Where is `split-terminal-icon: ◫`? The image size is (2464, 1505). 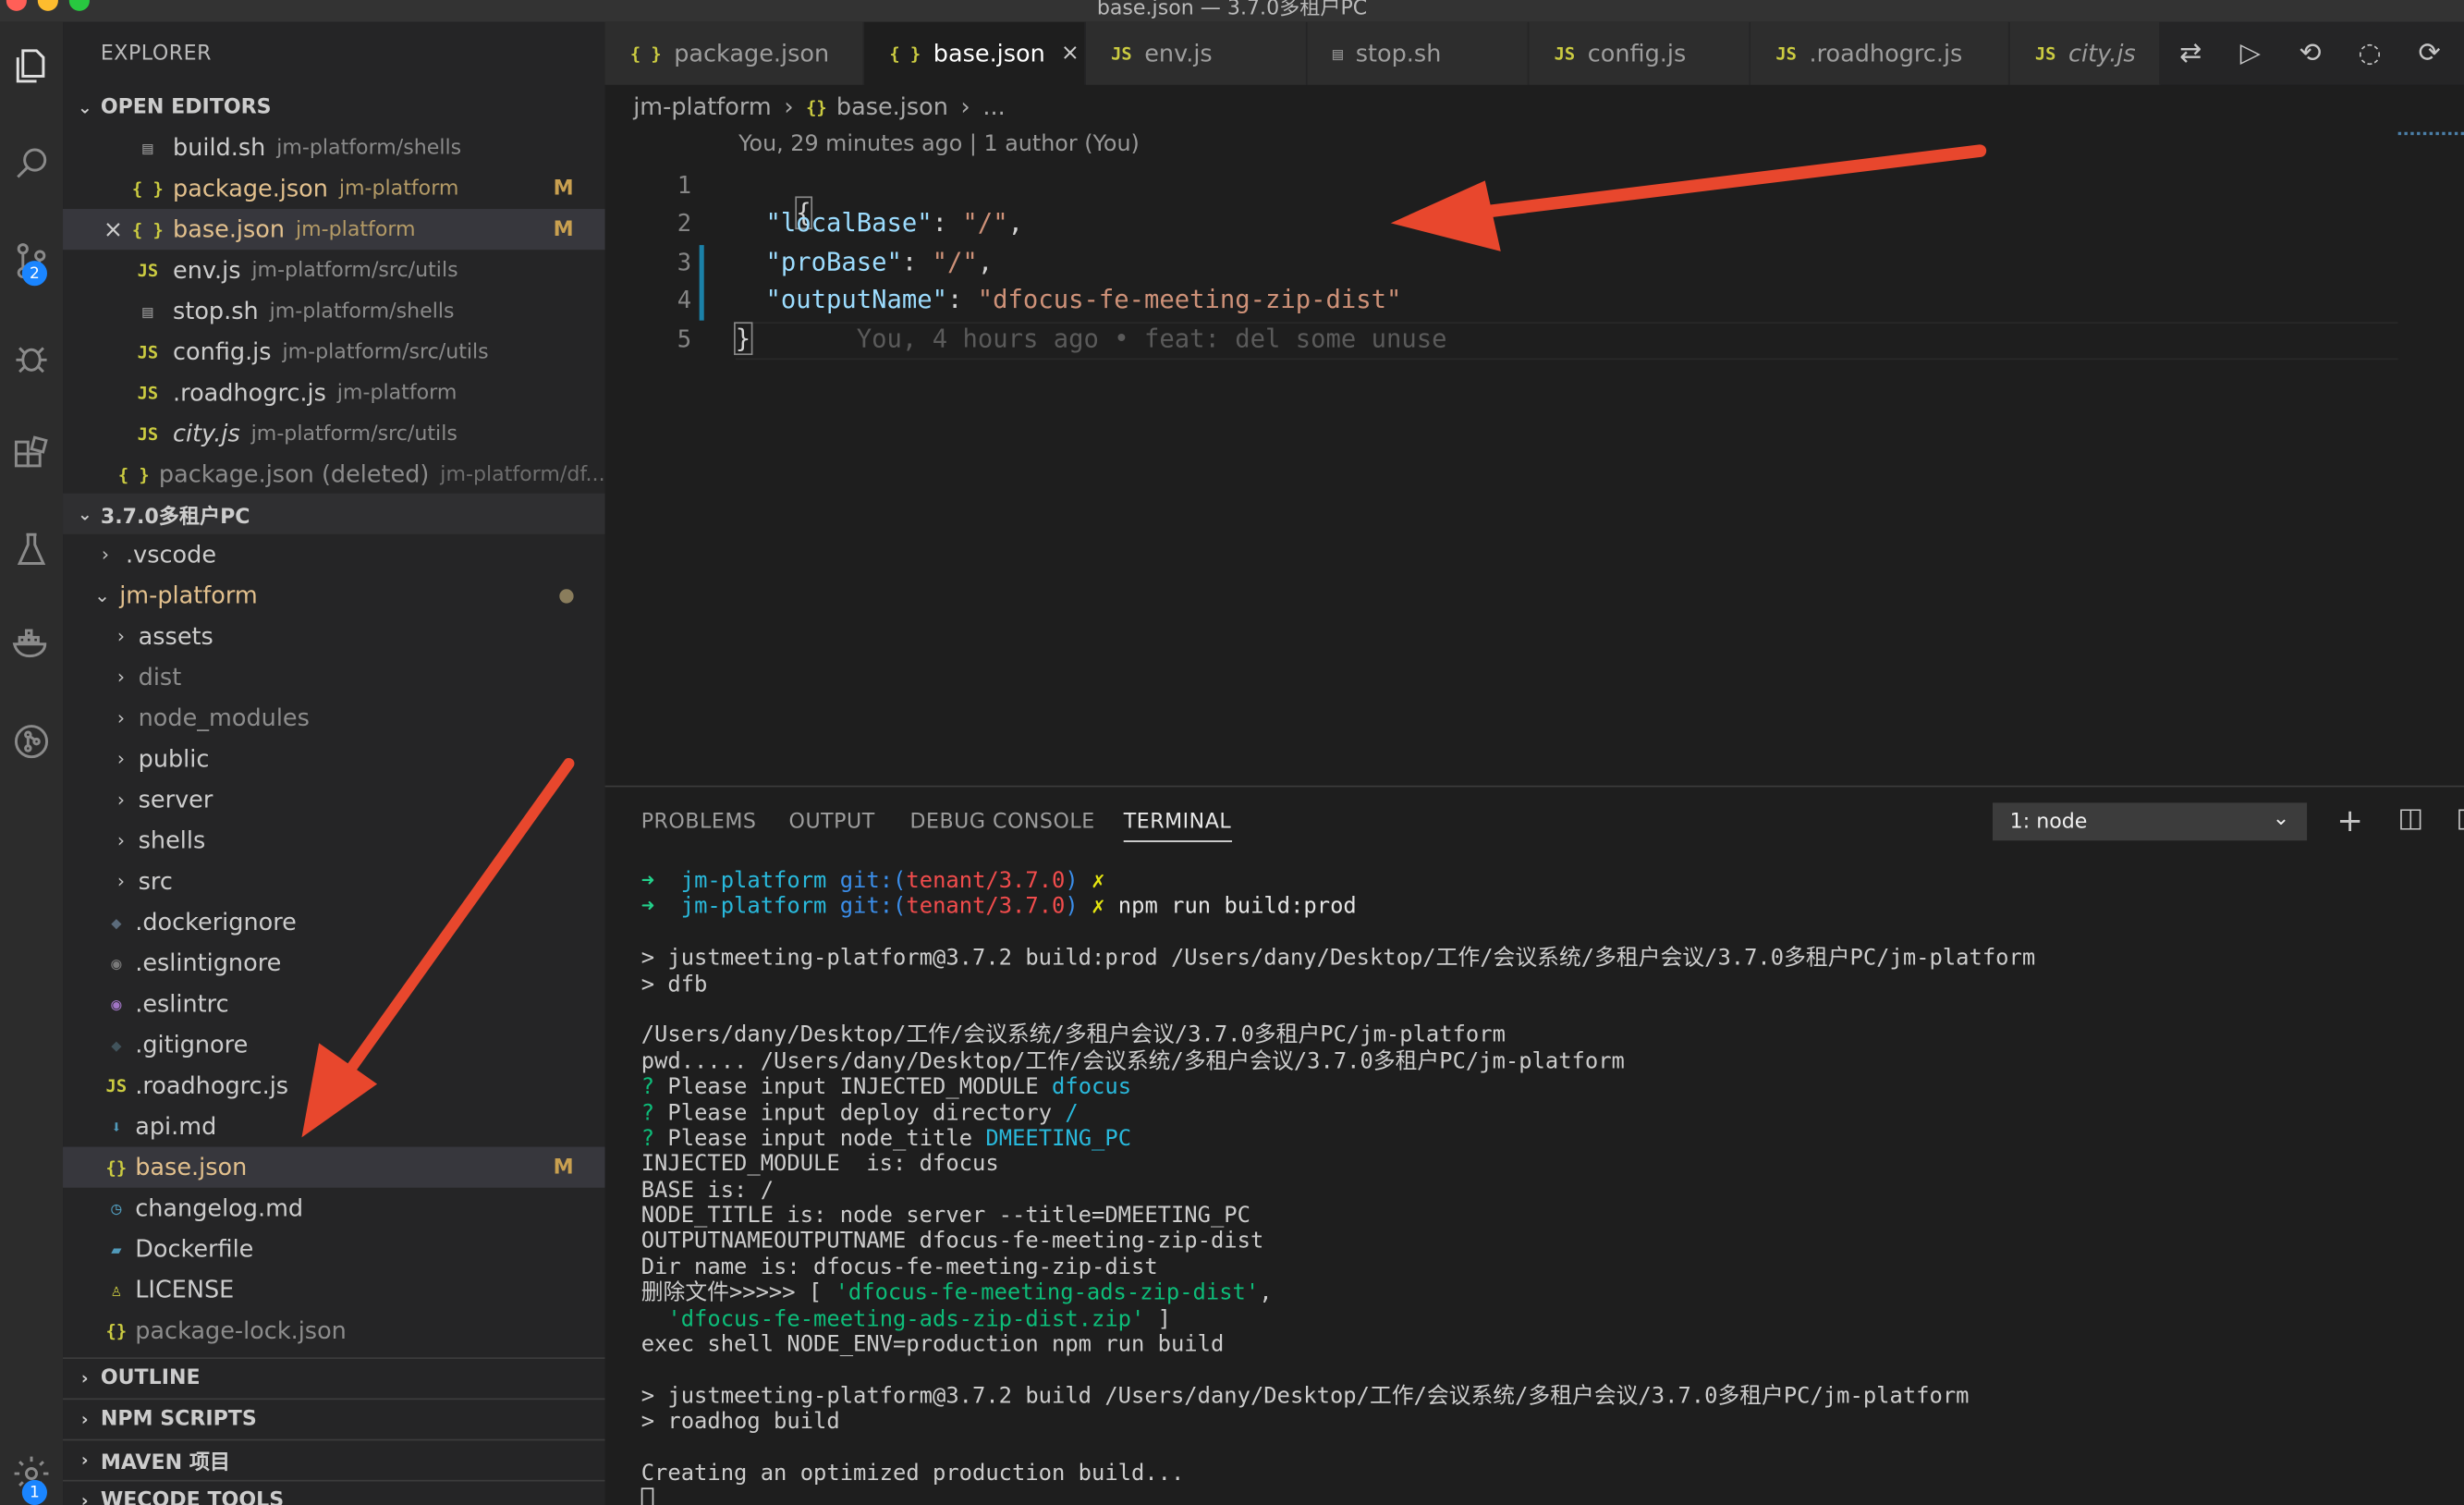
split-terminal-icon: ◫ is located at coordinates (2410, 818).